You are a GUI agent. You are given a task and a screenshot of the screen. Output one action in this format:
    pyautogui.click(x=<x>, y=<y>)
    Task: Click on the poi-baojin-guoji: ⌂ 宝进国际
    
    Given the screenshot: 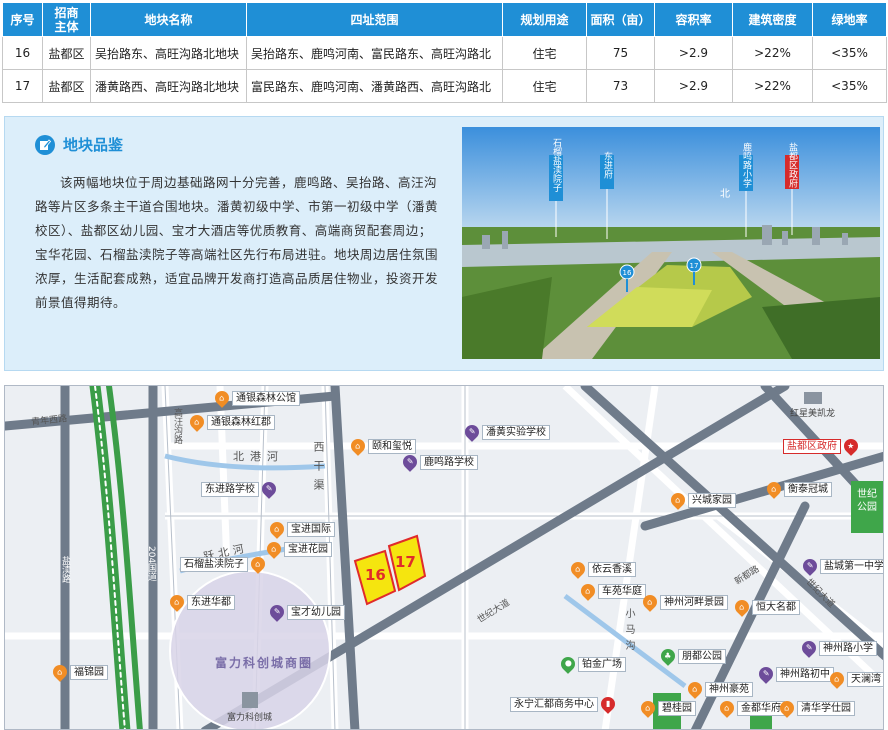 What is the action you would take?
    pyautogui.click(x=301, y=529)
    